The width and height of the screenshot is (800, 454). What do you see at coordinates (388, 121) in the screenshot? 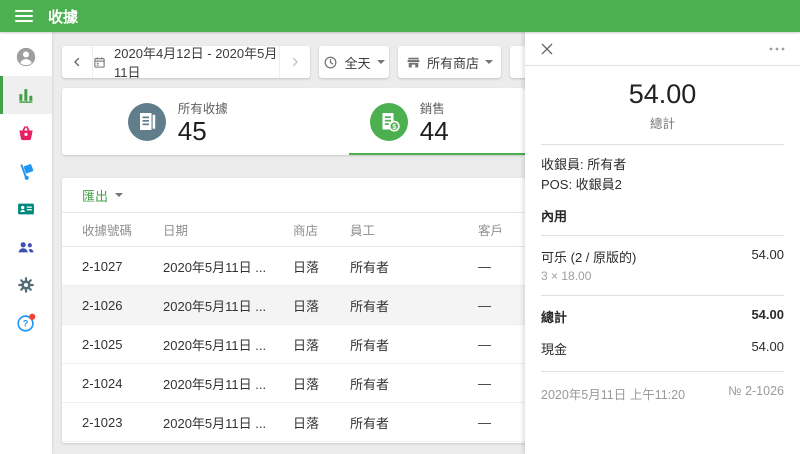
I see `sales-icon: $` at bounding box center [388, 121].